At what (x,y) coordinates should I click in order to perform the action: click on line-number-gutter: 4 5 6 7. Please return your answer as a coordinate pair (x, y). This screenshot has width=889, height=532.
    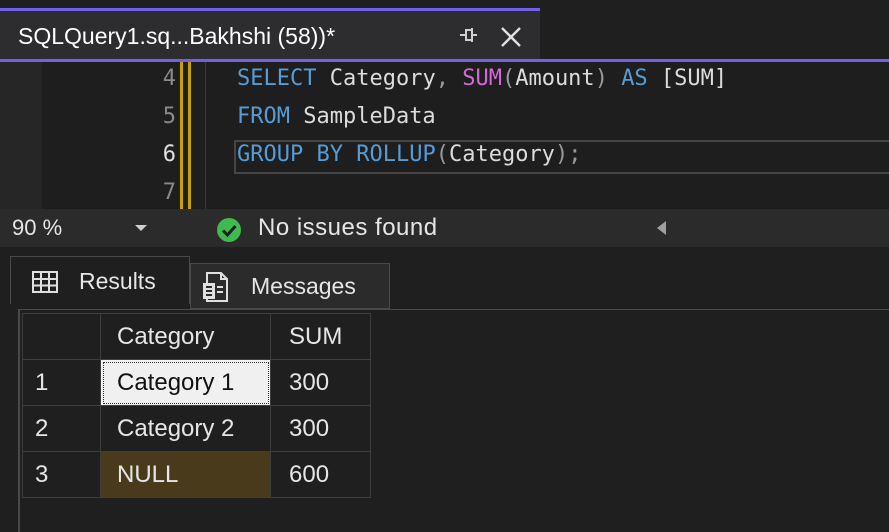
    Looking at the image, I should click on (109, 135).